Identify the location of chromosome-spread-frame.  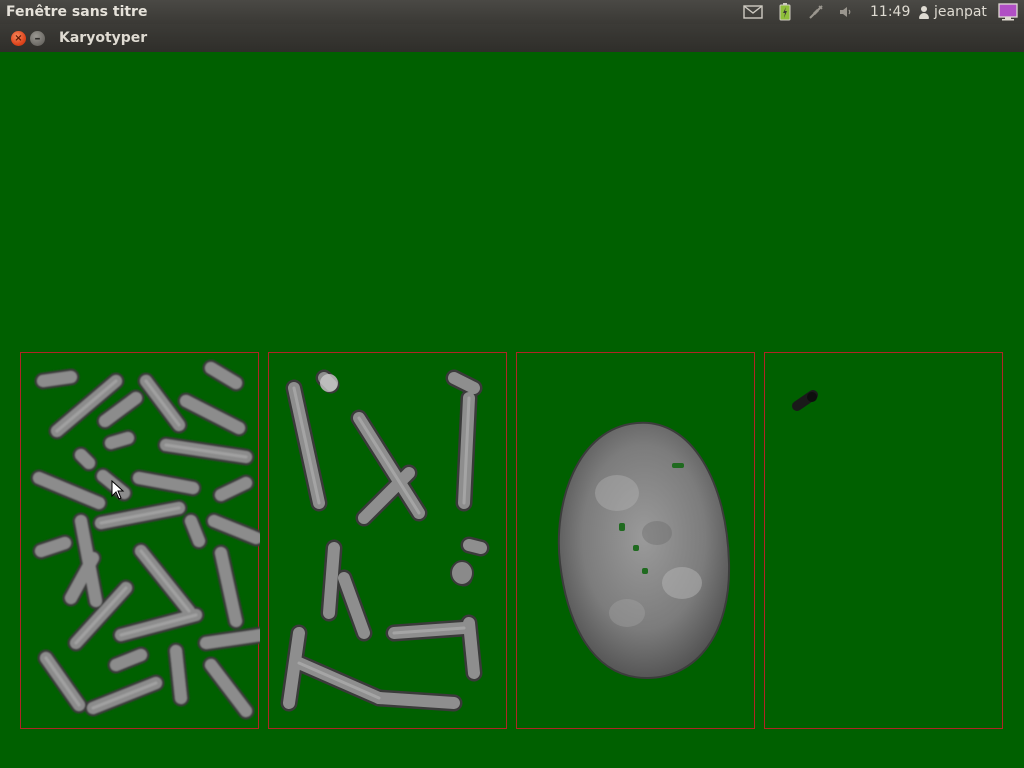
(140, 540).